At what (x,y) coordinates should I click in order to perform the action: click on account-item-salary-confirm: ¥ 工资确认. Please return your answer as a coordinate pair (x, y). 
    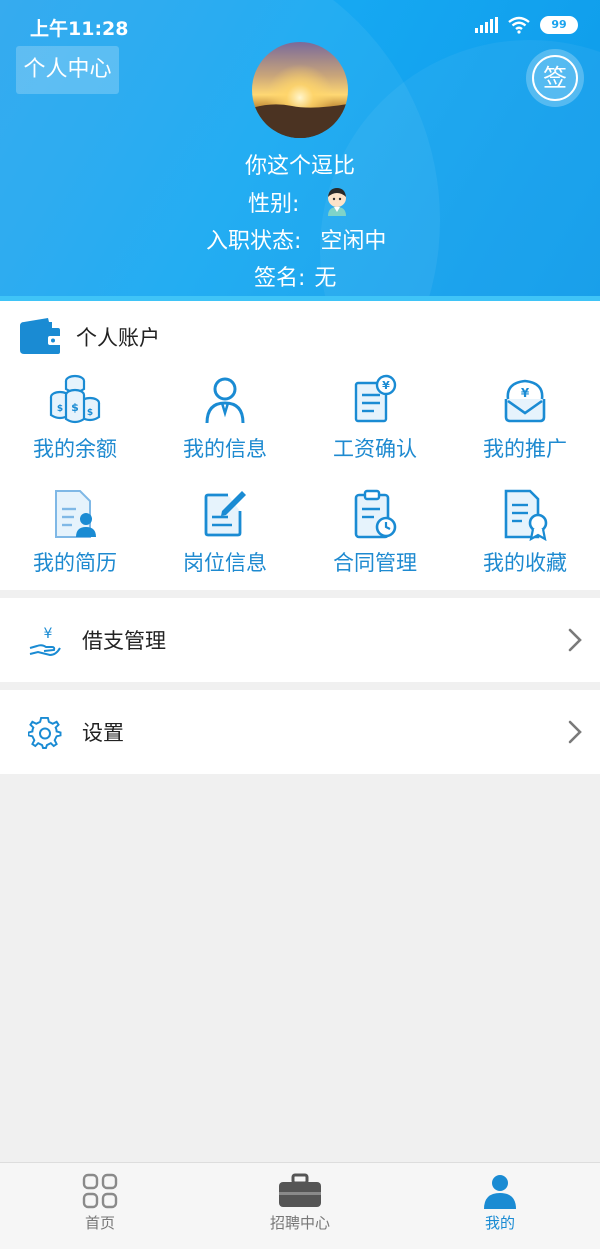
    Looking at the image, I should click on (375, 418).